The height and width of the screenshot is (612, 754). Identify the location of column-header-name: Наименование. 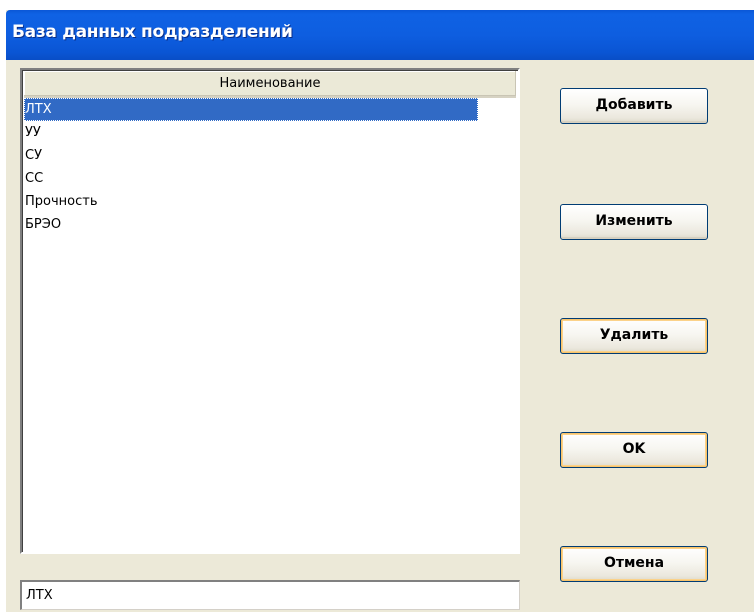
(270, 84).